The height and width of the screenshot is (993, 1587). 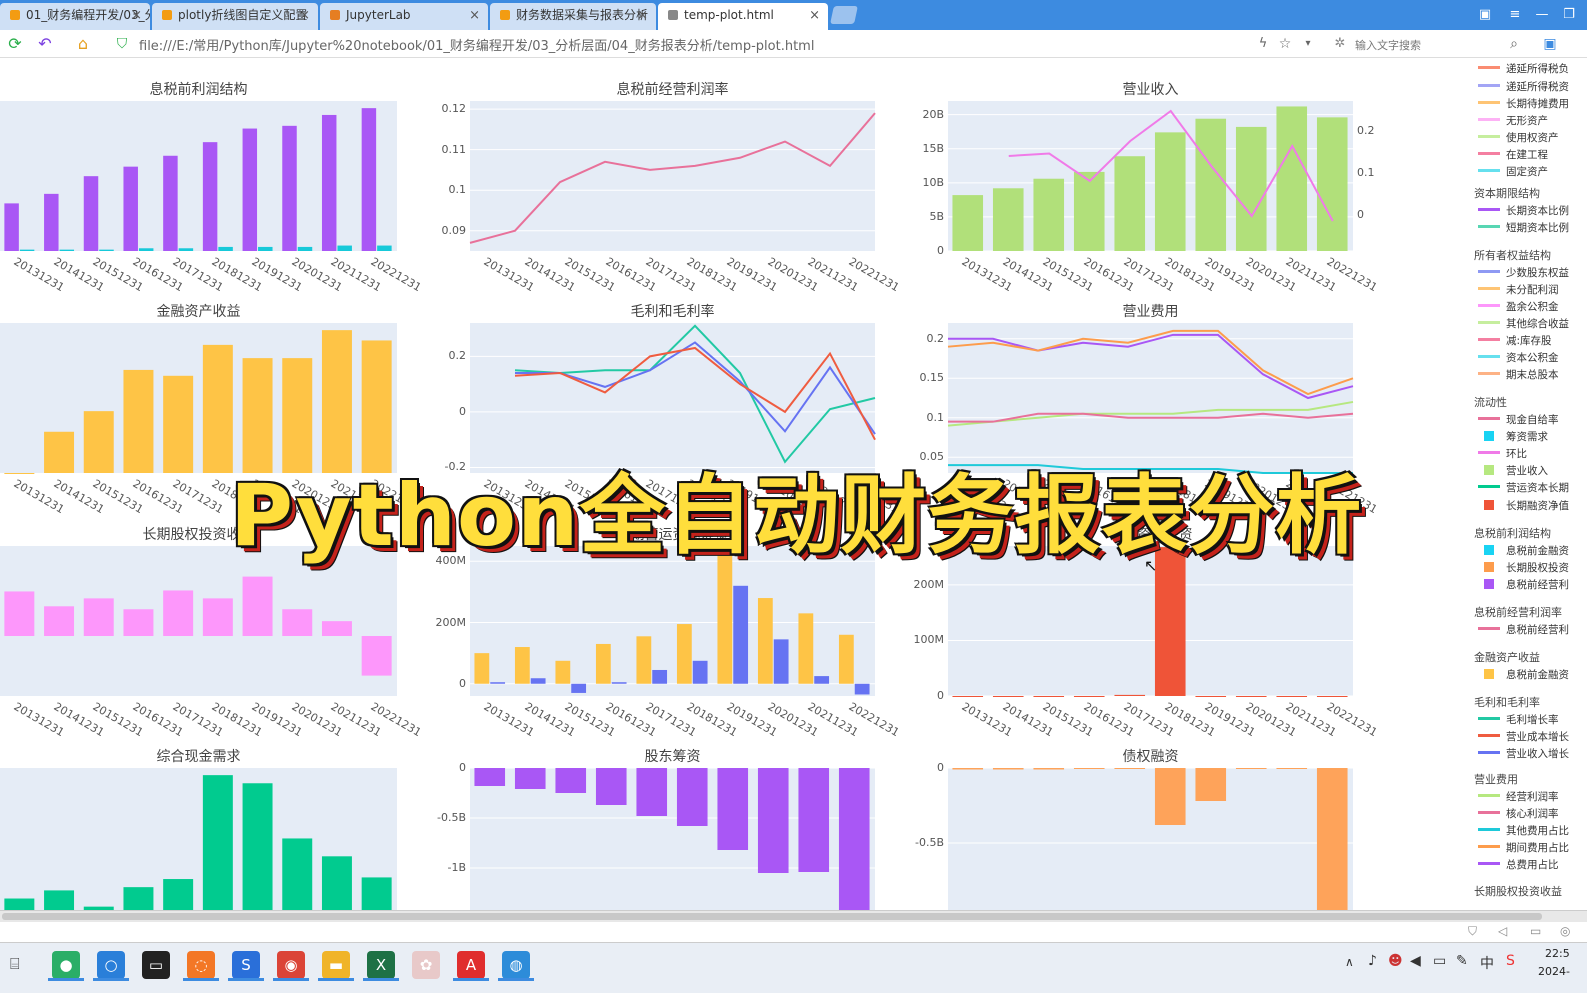 What do you see at coordinates (1523, 847) in the screenshot?
I see `legend-item: 期间费用占比` at bounding box center [1523, 847].